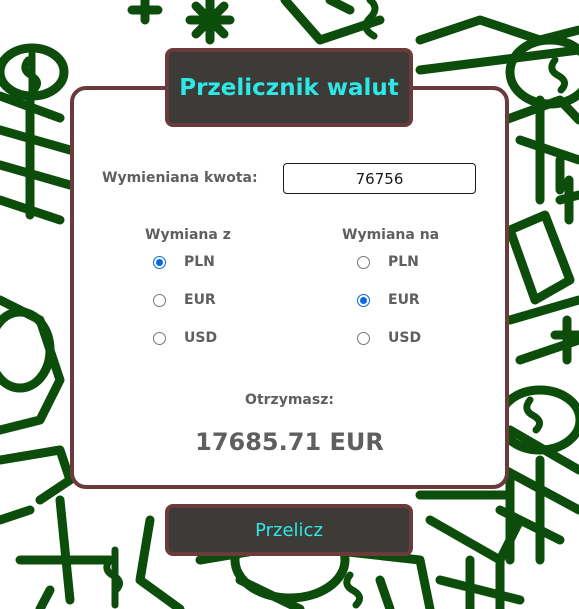 The image size is (579, 609). Describe the element at coordinates (289, 530) in the screenshot. I see `convert-button: Przelicz` at that location.